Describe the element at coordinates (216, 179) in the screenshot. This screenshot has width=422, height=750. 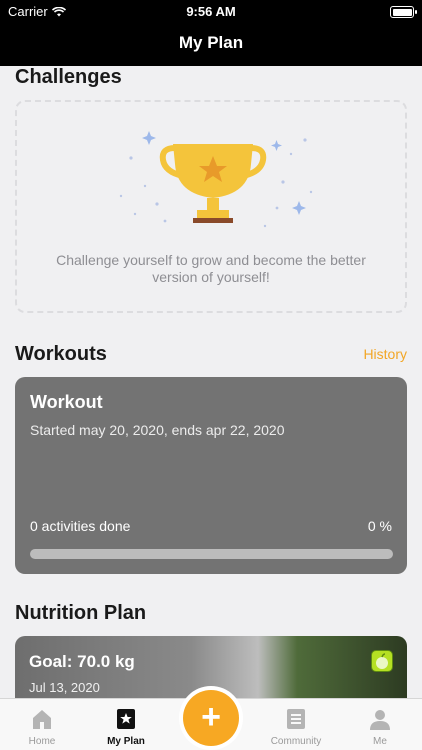
I see `trophy-icon` at that location.